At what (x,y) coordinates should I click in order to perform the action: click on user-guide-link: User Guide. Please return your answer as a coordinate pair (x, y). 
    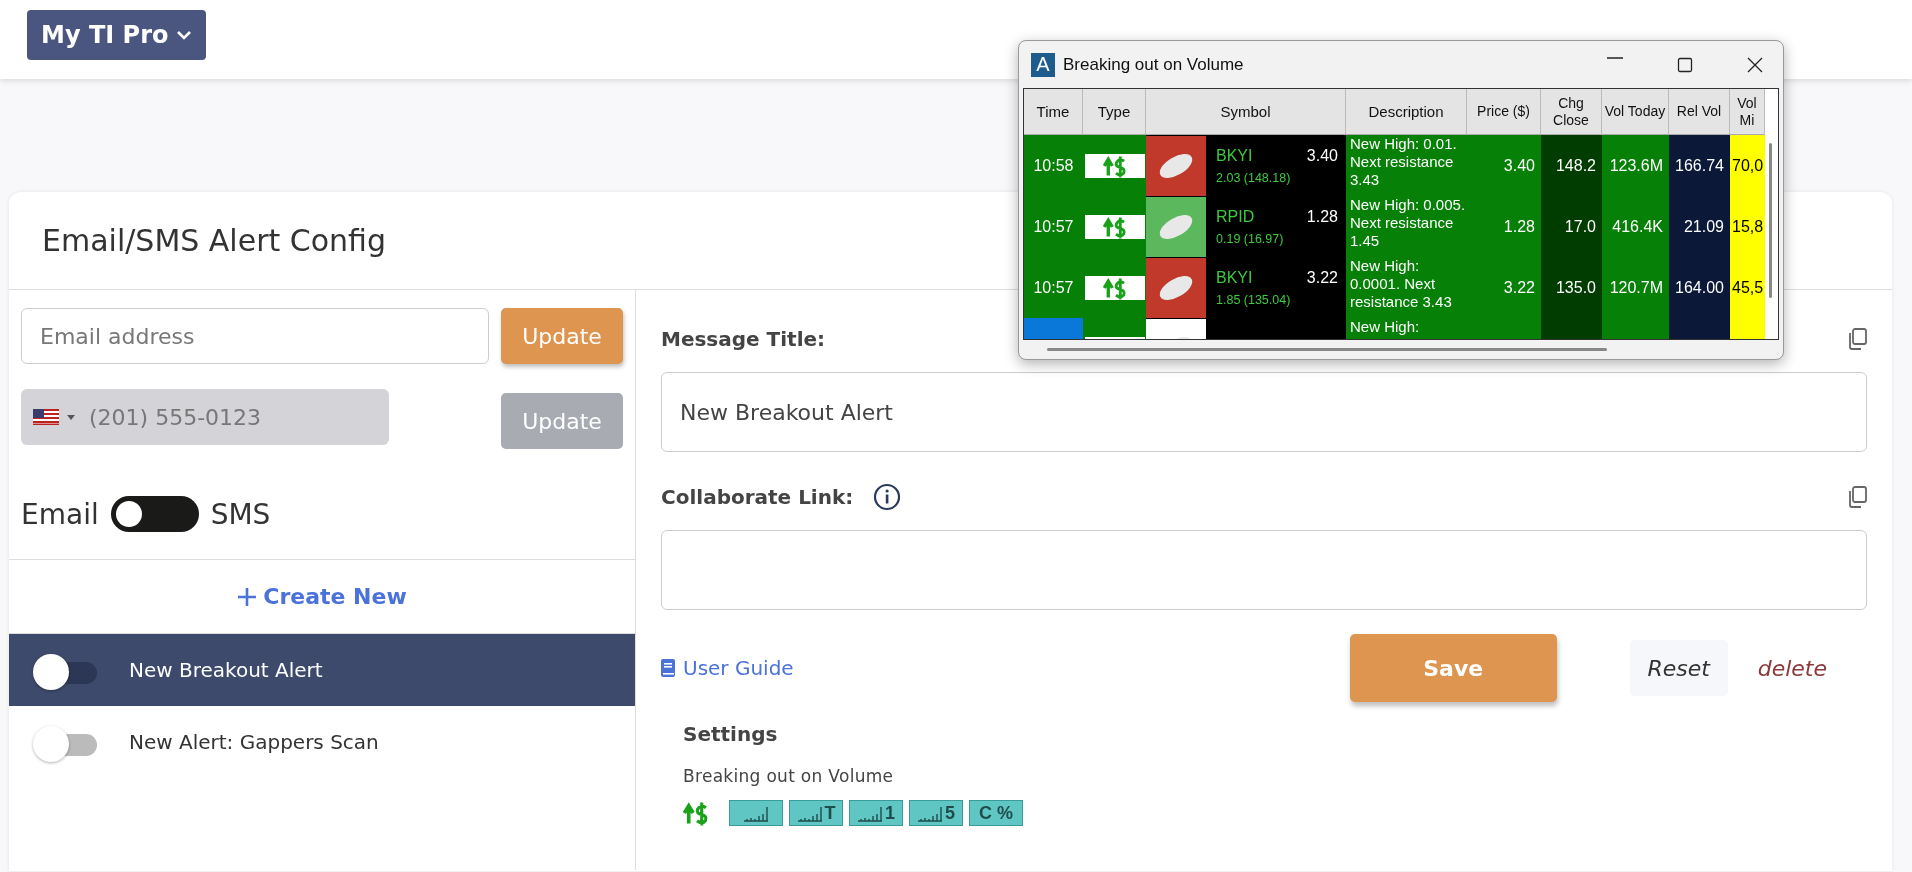
    Looking at the image, I should click on (727, 668).